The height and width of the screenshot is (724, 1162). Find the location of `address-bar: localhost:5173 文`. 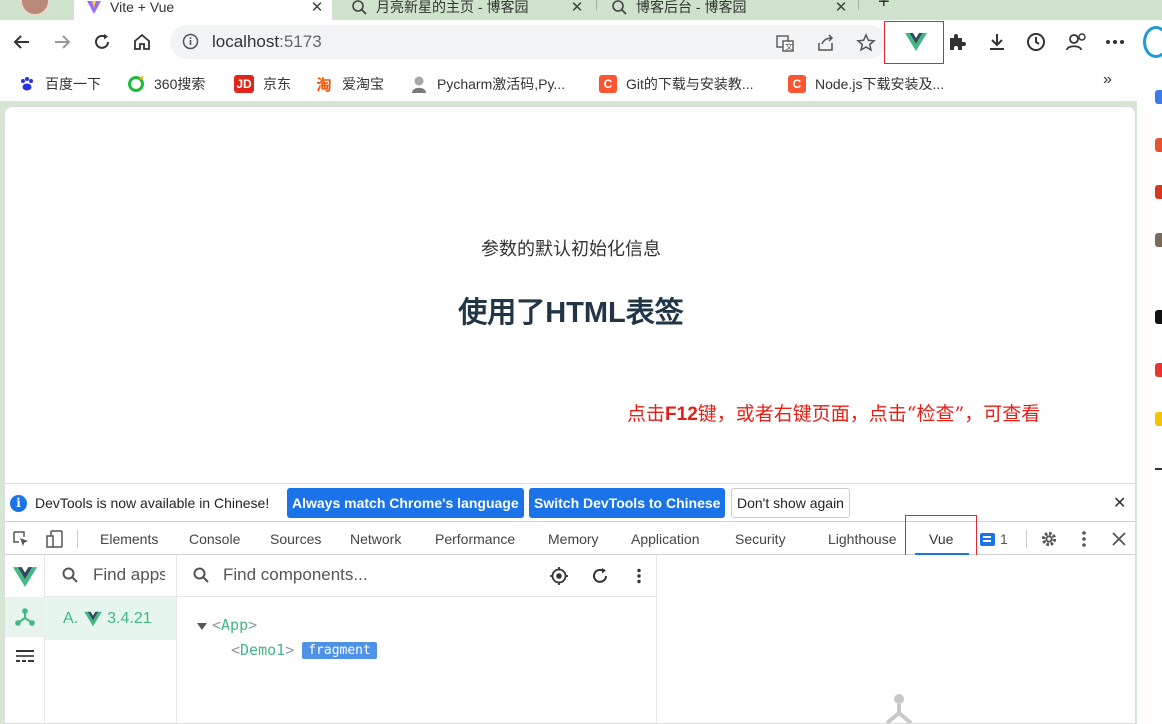

address-bar: localhost:5173 文 is located at coordinates (528, 42).